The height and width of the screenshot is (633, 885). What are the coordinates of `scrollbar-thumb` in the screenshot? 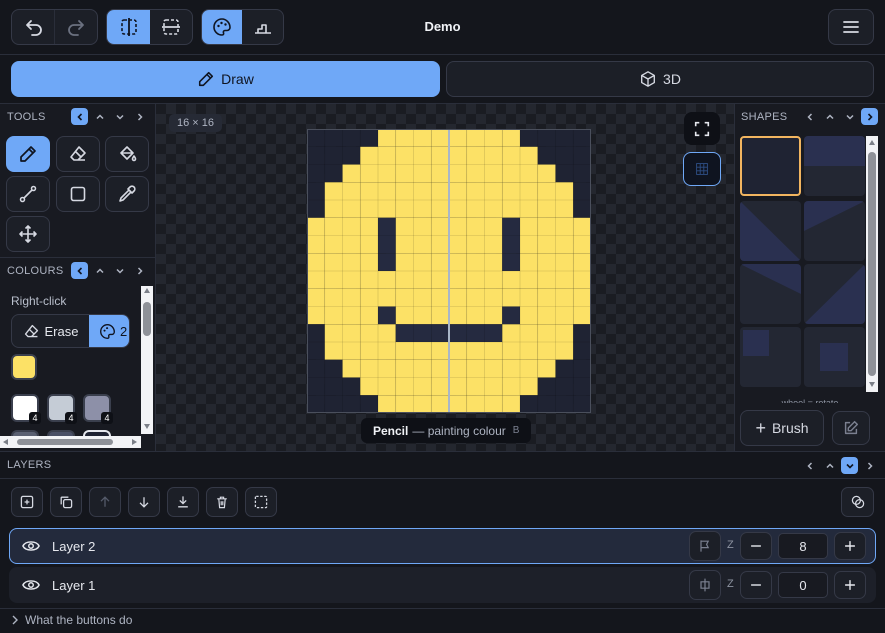 It's located at (65, 442).